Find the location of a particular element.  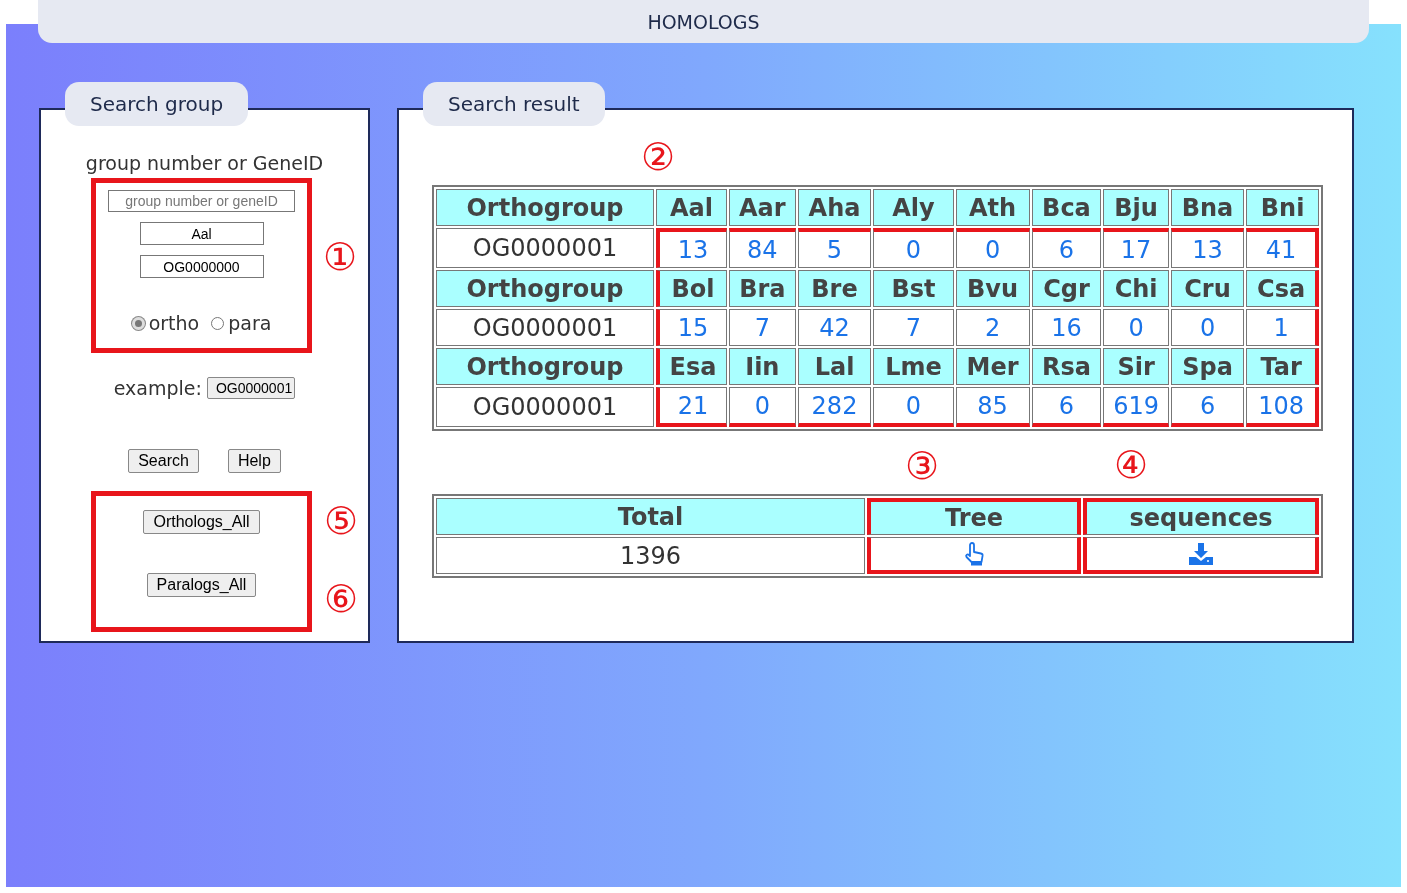

group-field: OG0000000 is located at coordinates (201, 266).